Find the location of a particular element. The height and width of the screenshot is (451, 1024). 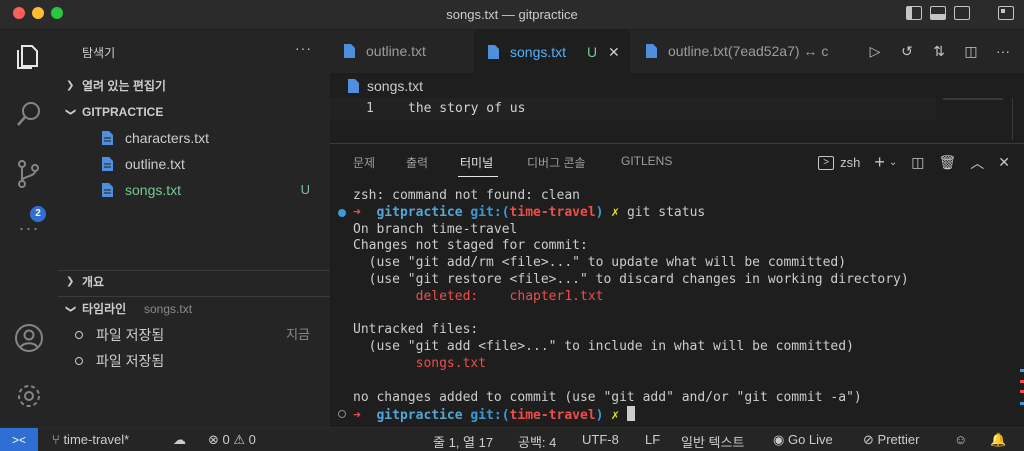

search-icon is located at coordinates (29, 114).